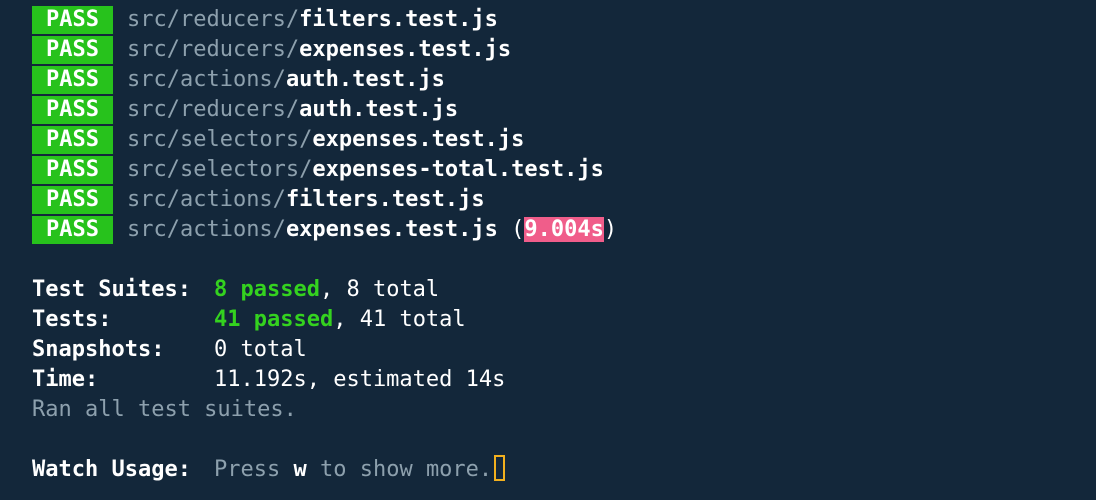 This screenshot has width=1096, height=500. Describe the element at coordinates (360, 379) in the screenshot. I see `time-value: 11.192s, estimated 14s` at that location.